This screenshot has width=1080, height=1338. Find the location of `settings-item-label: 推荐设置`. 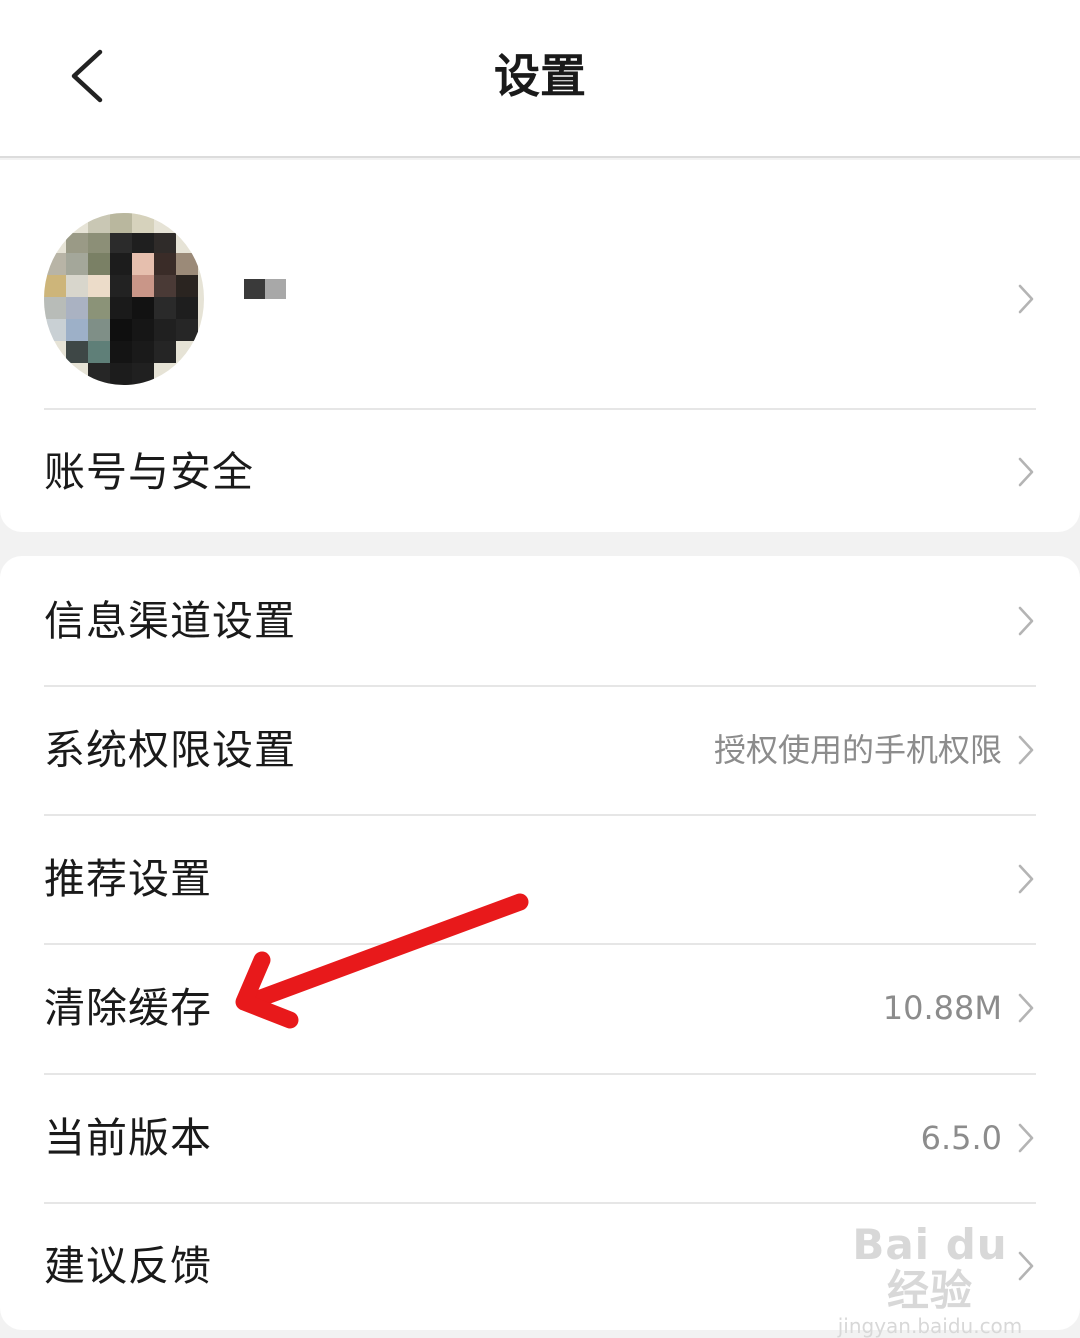

settings-item-label: 推荐设置 is located at coordinates (128, 878).